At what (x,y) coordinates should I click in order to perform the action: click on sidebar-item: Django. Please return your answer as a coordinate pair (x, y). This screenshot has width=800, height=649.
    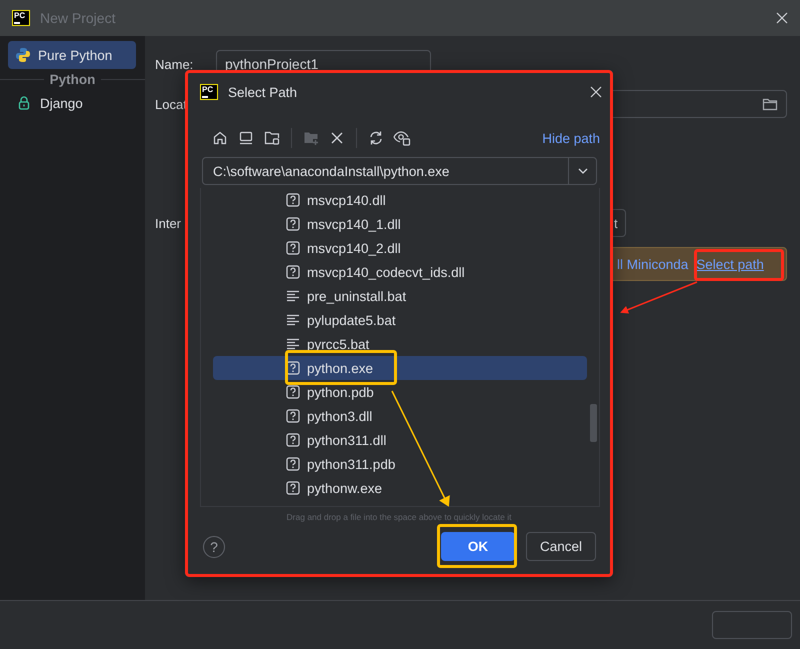
    Looking at the image, I should click on (72, 103).